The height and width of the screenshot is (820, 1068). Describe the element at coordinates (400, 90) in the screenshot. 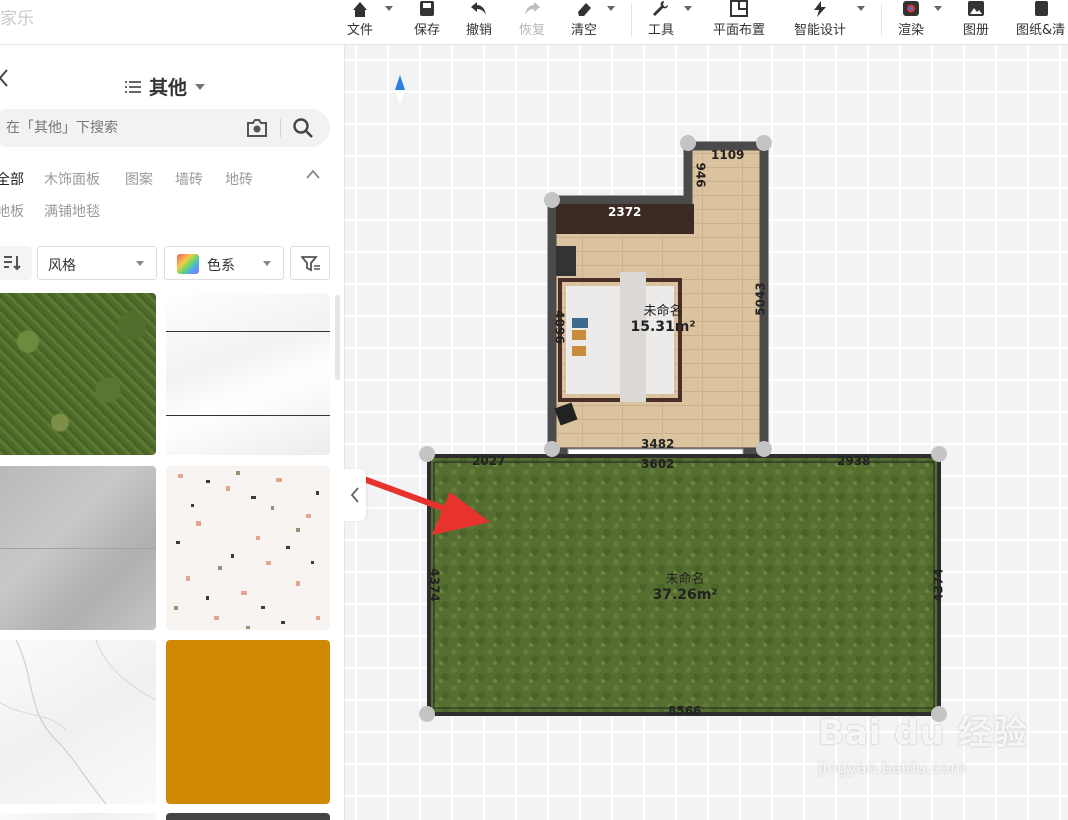

I see `compass-icon` at that location.